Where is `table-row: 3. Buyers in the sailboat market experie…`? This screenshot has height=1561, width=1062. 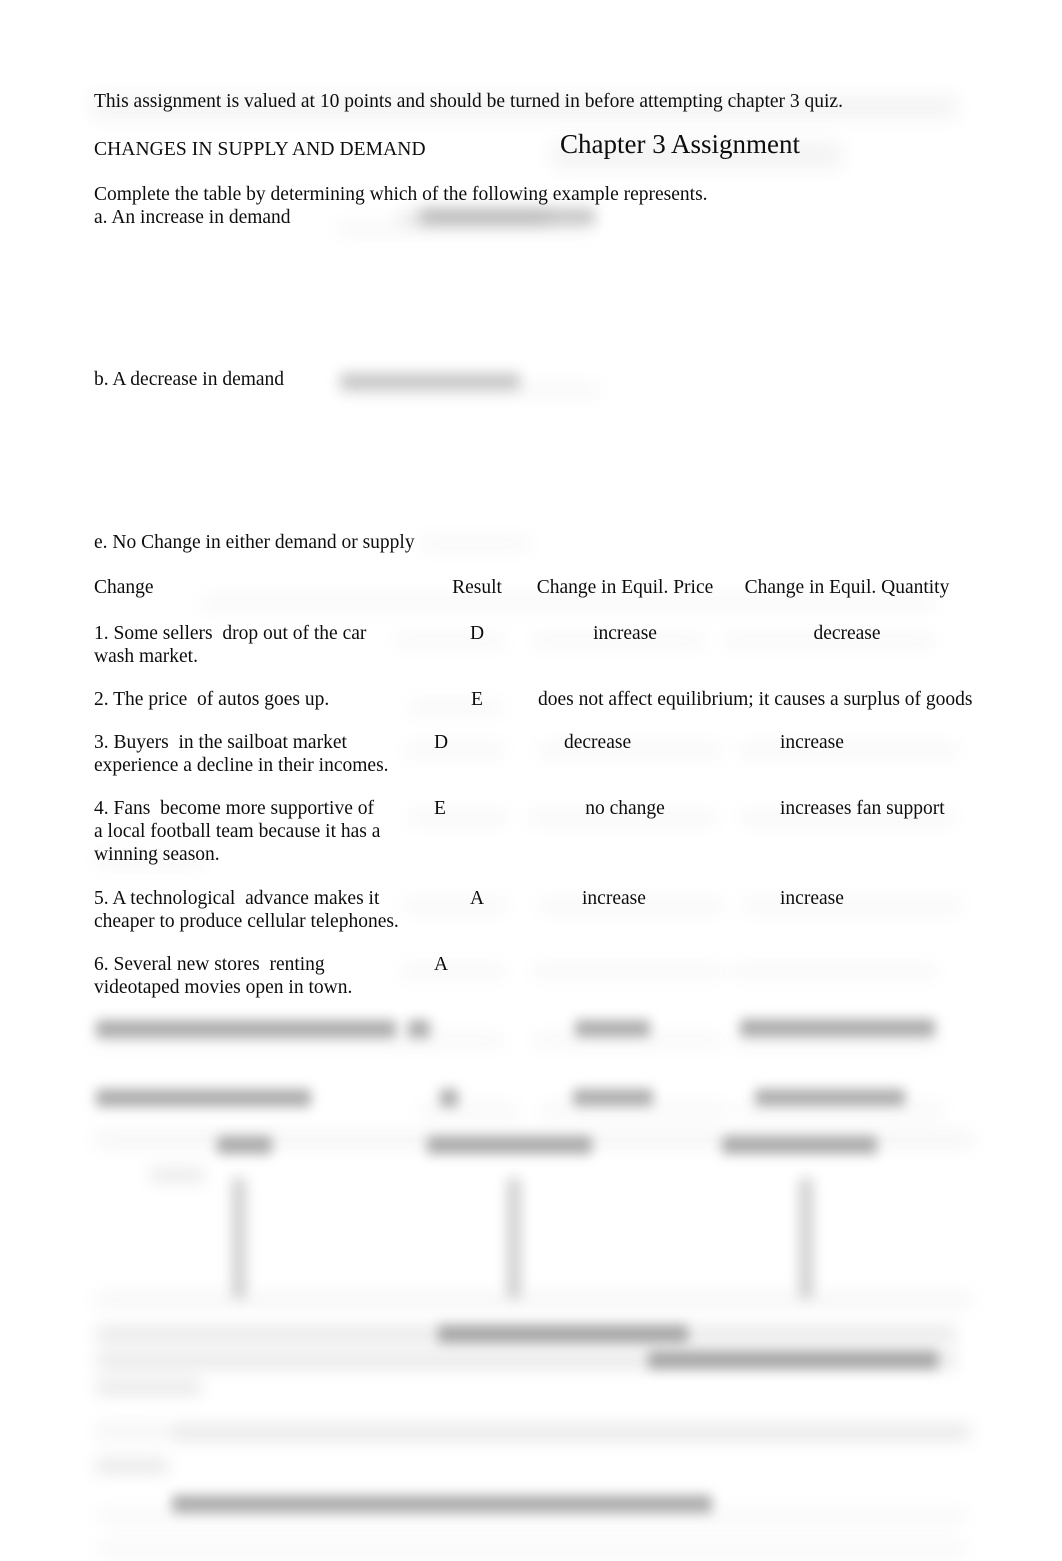
table-row: 3. Buyers in the sailboat market experie… is located at coordinates (534, 764).